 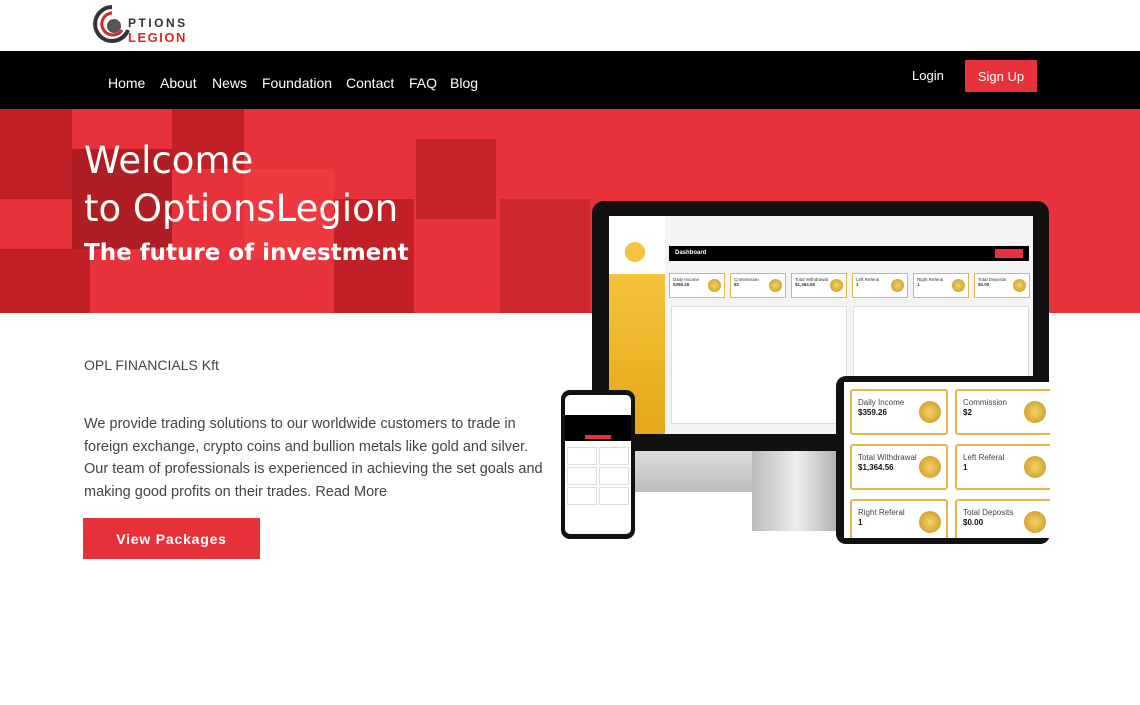 What do you see at coordinates (246, 253) in the screenshot?
I see `hero-subtitle: The future of investment` at bounding box center [246, 253].